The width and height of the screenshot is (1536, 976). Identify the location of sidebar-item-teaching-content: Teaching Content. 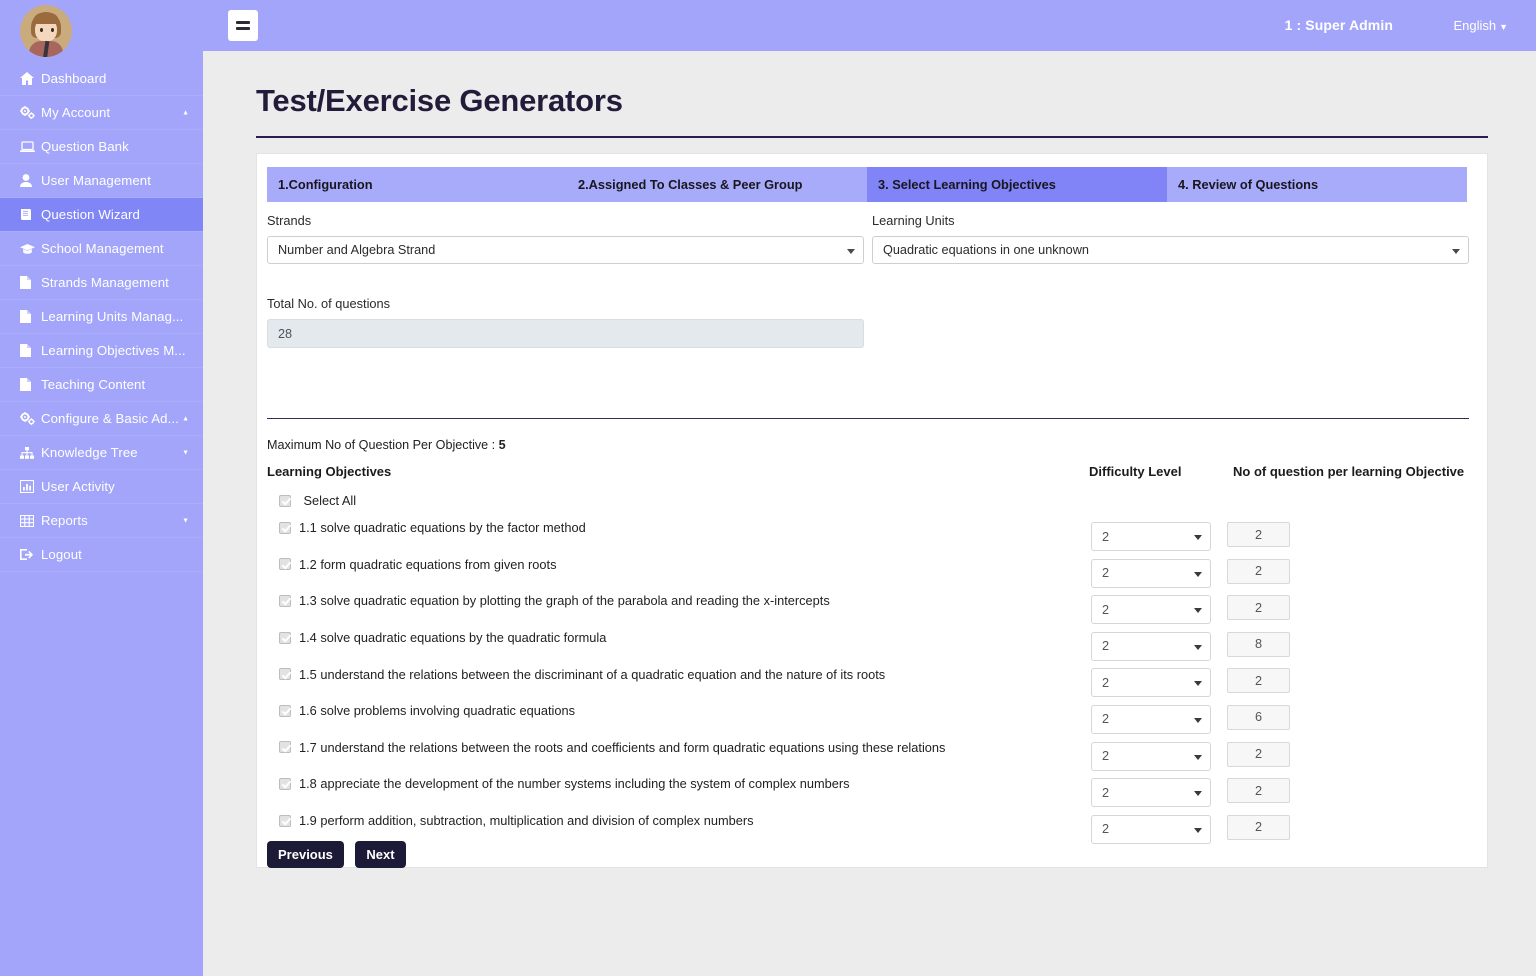
(101, 385).